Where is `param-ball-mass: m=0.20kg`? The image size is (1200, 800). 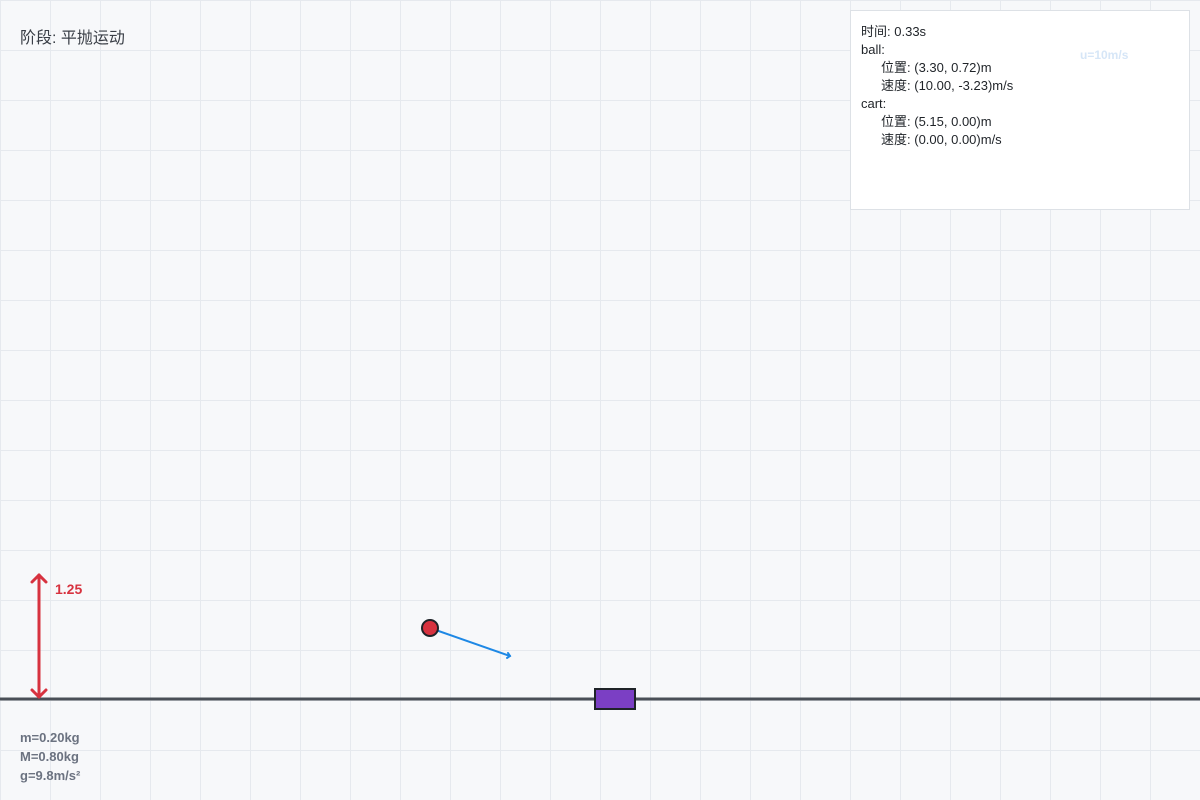 param-ball-mass: m=0.20kg is located at coordinates (50, 737).